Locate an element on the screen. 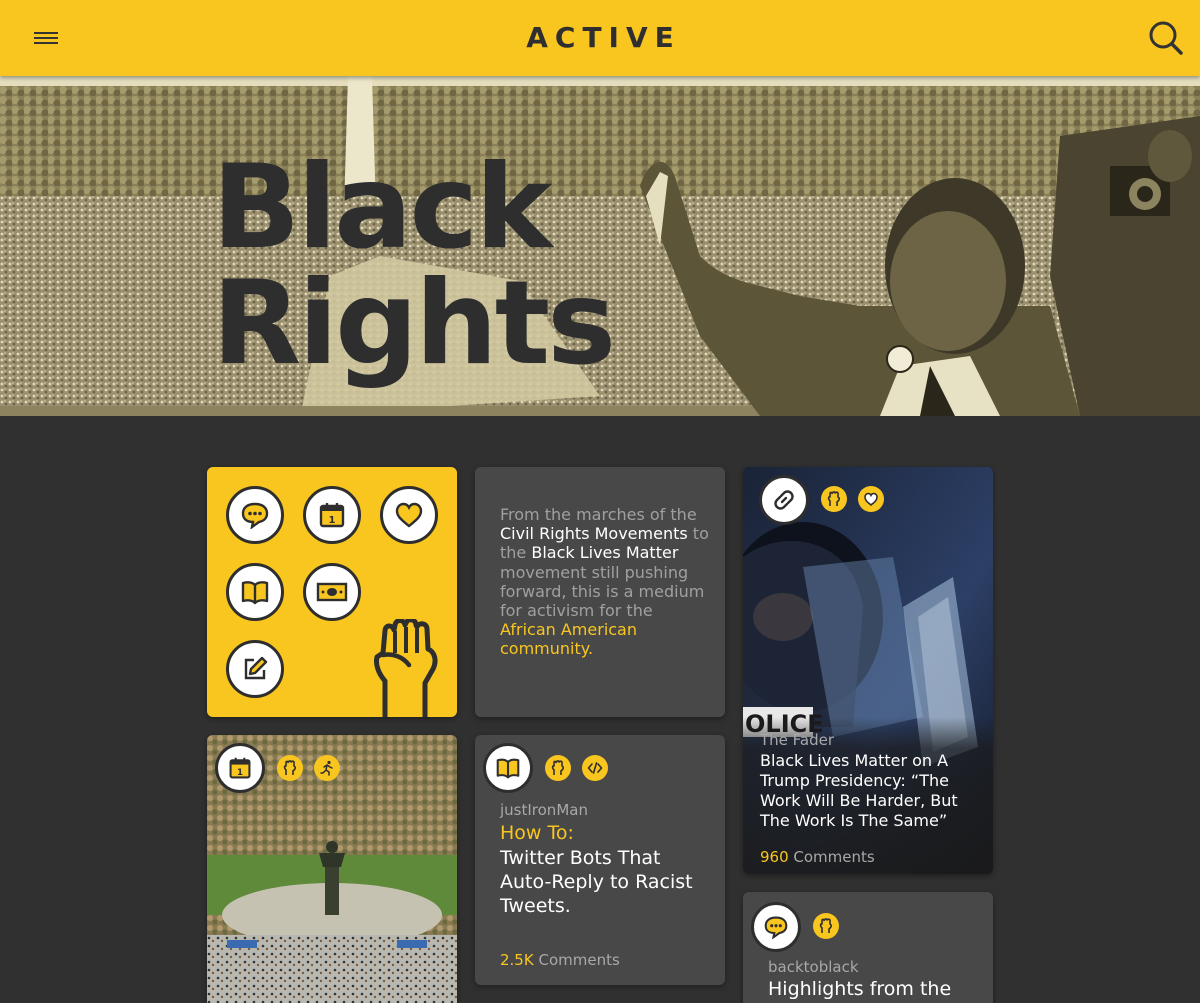  code-icon is located at coordinates (595, 768).